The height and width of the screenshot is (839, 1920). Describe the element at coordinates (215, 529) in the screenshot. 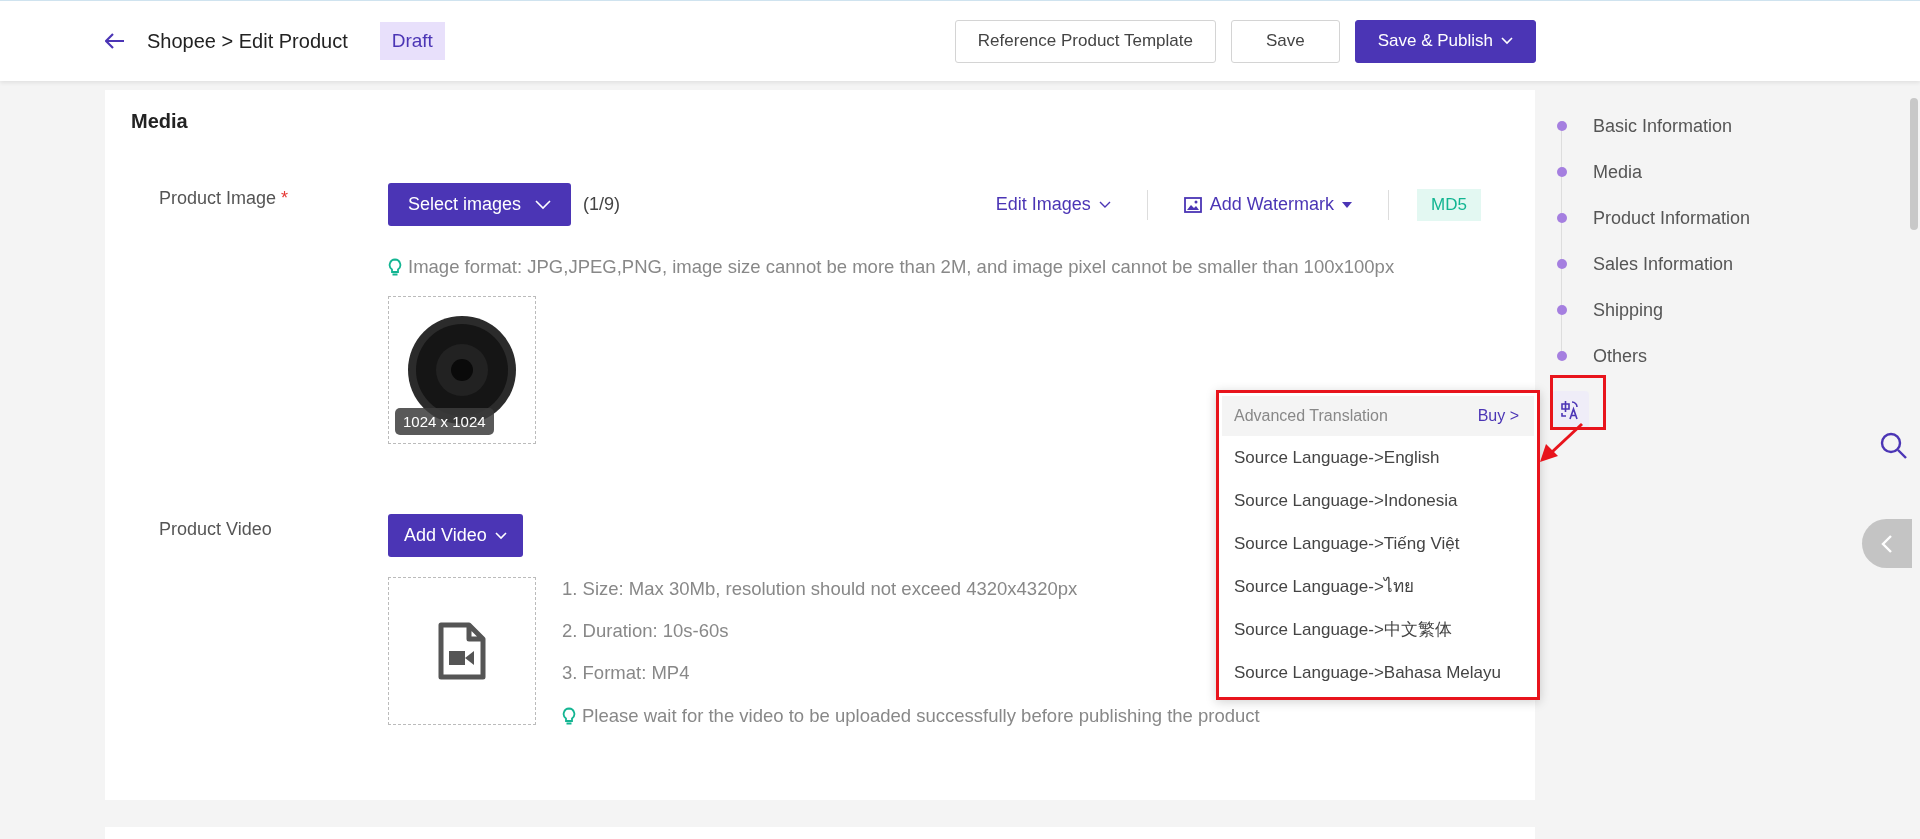

I see `field-label: Product Video` at that location.